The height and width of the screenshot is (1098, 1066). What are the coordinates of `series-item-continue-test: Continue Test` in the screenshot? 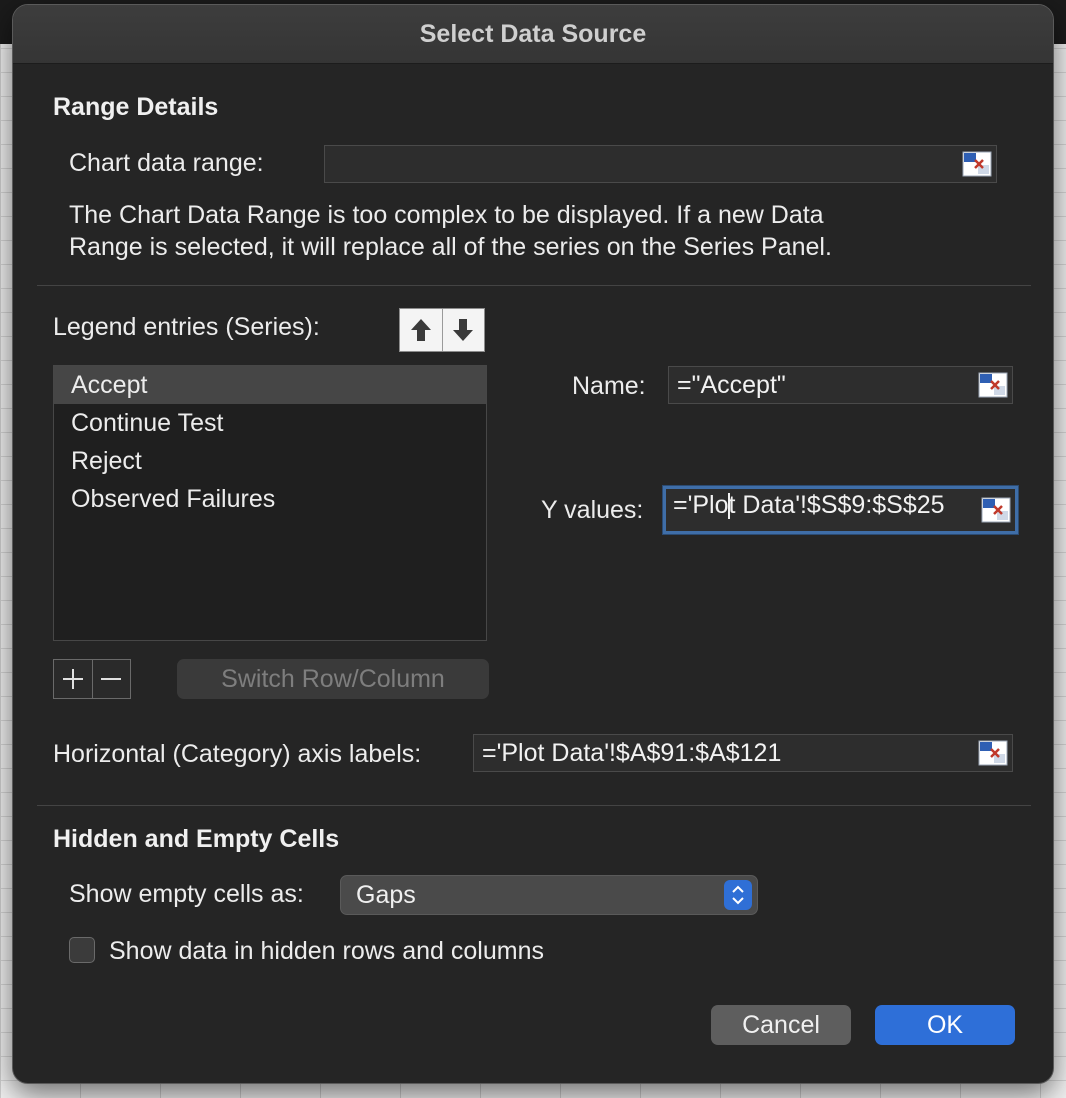 It's located at (270, 423).